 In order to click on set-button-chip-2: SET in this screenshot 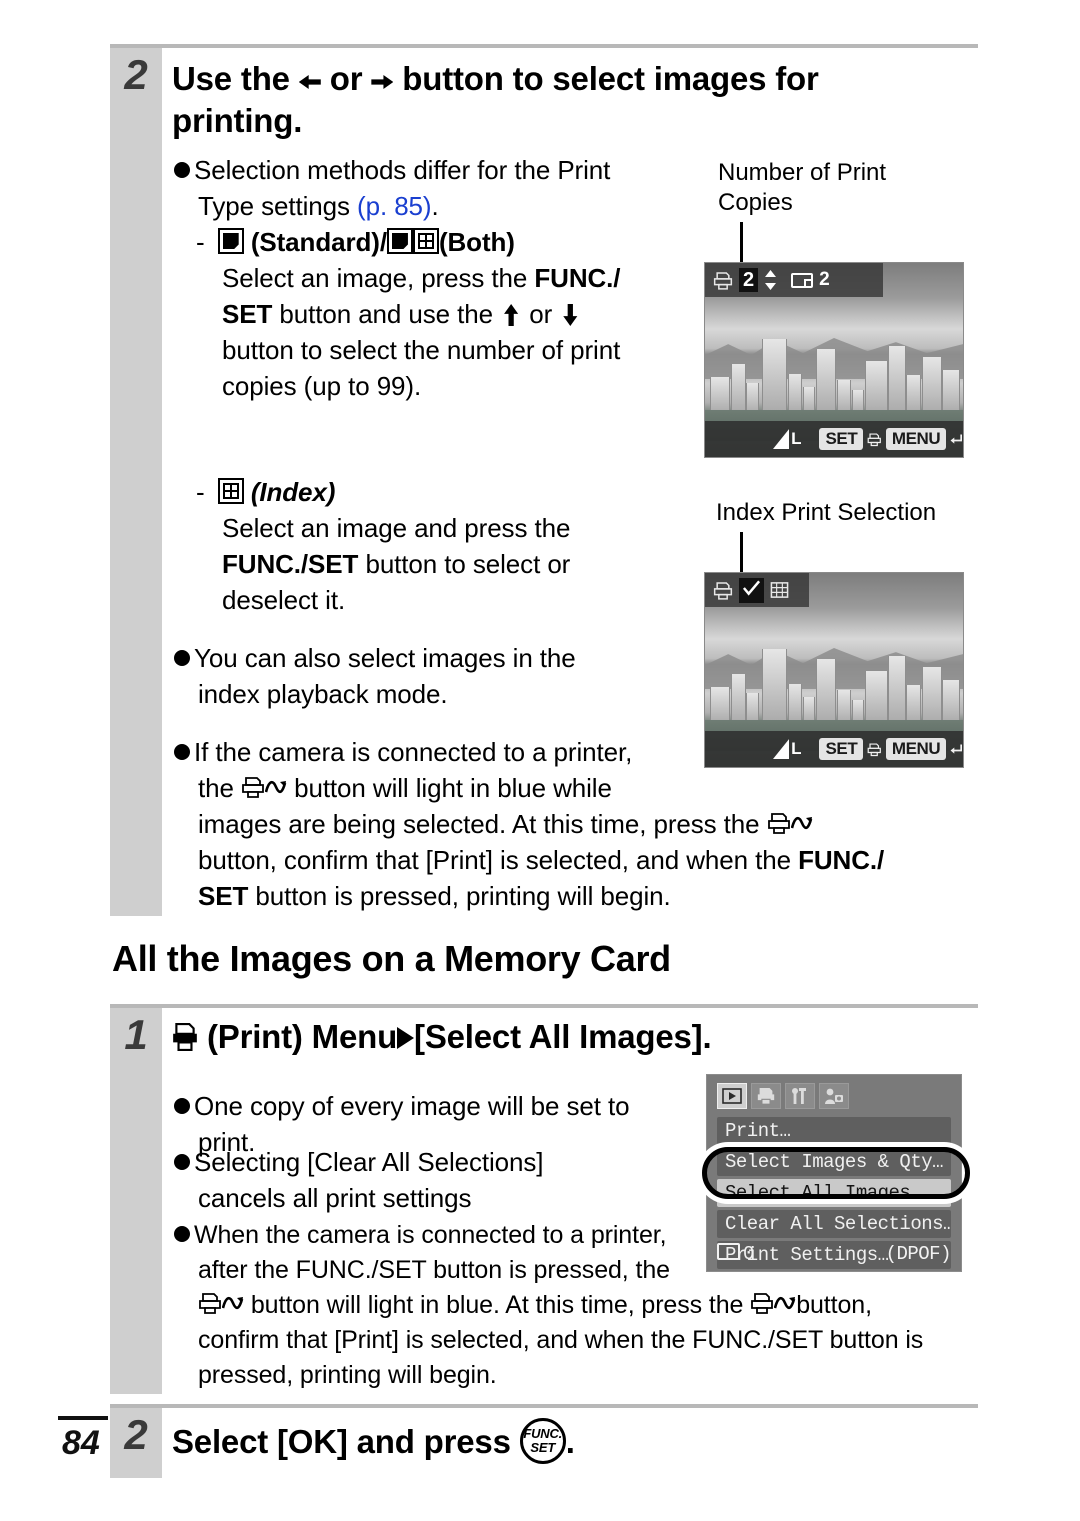, I will do `click(841, 749)`.